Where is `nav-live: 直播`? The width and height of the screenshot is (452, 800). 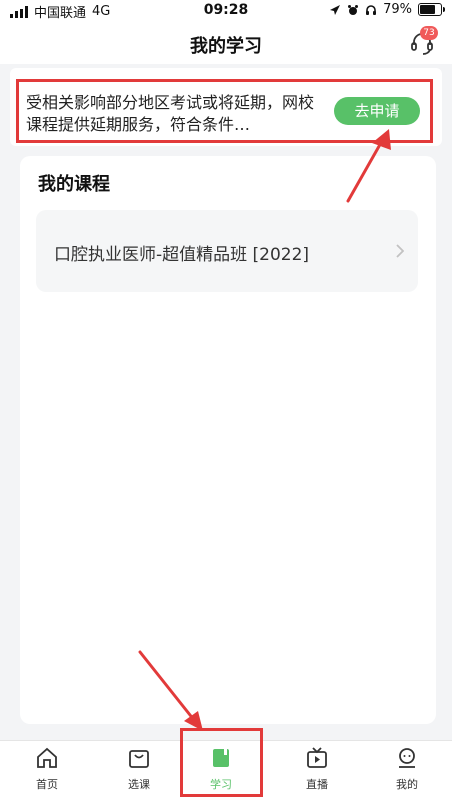
nav-live: 直播 is located at coordinates (317, 768).